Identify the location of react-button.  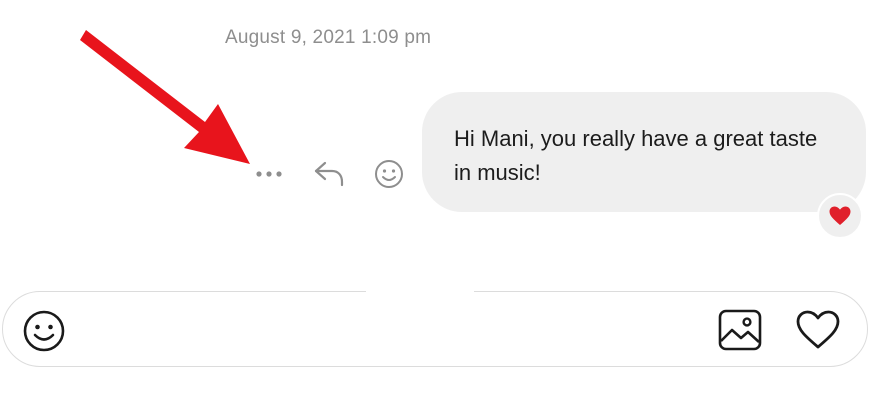
(389, 174).